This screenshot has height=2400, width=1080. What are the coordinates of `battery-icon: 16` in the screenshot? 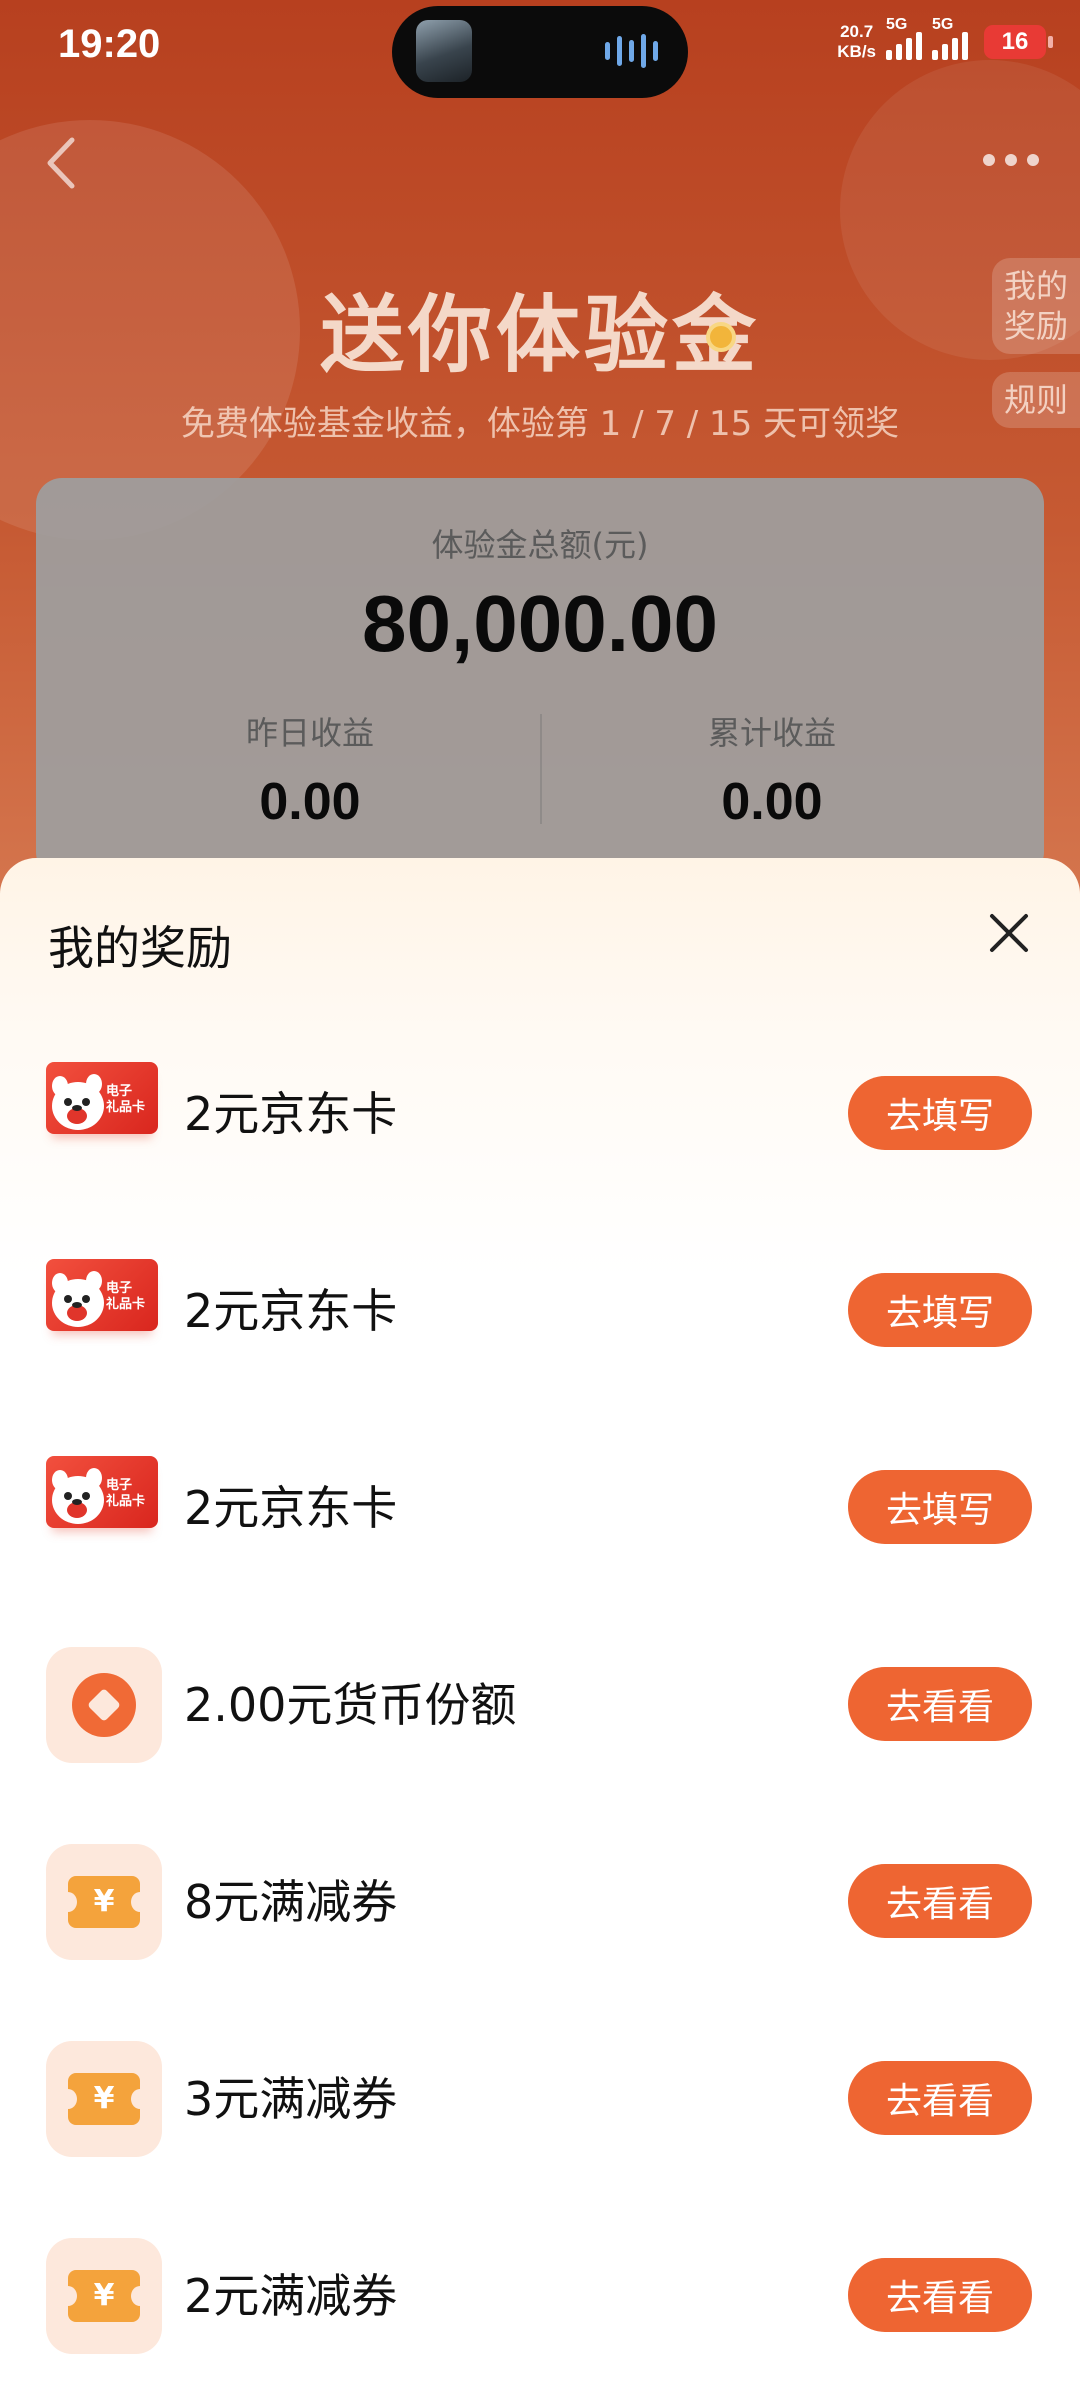 It's located at (1018, 42).